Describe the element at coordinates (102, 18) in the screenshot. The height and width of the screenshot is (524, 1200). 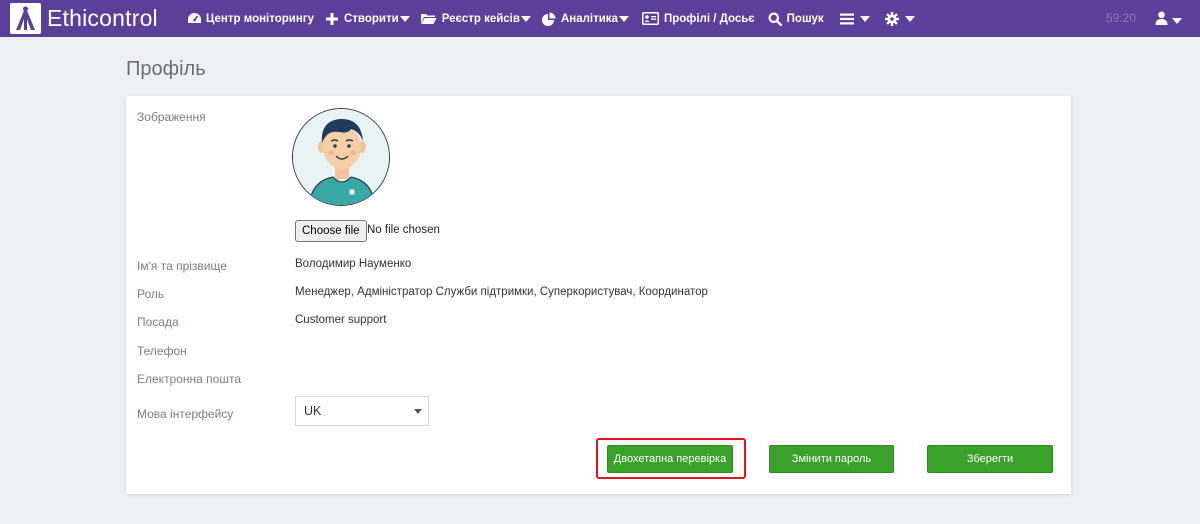
I see `brand-name: Ethicontrol` at that location.